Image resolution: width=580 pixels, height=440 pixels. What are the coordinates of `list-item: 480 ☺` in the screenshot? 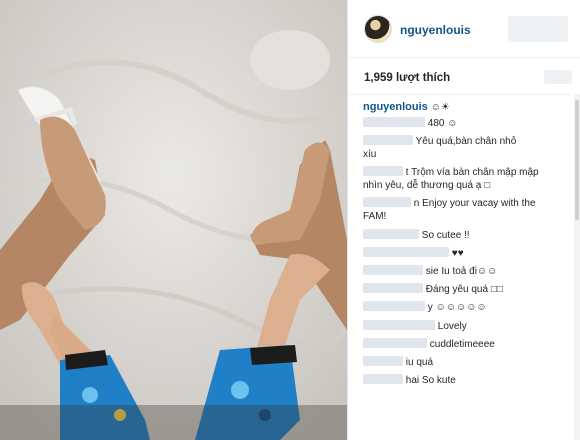 It's located at (465, 123).